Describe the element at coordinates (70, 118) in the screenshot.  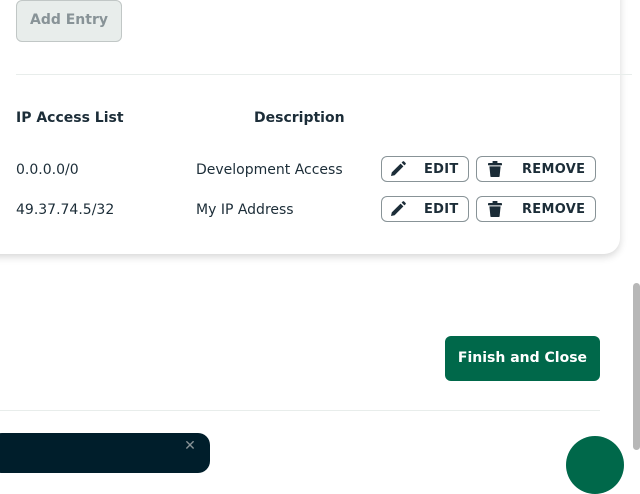
I see `ip-access-list-header: IP Access List` at that location.